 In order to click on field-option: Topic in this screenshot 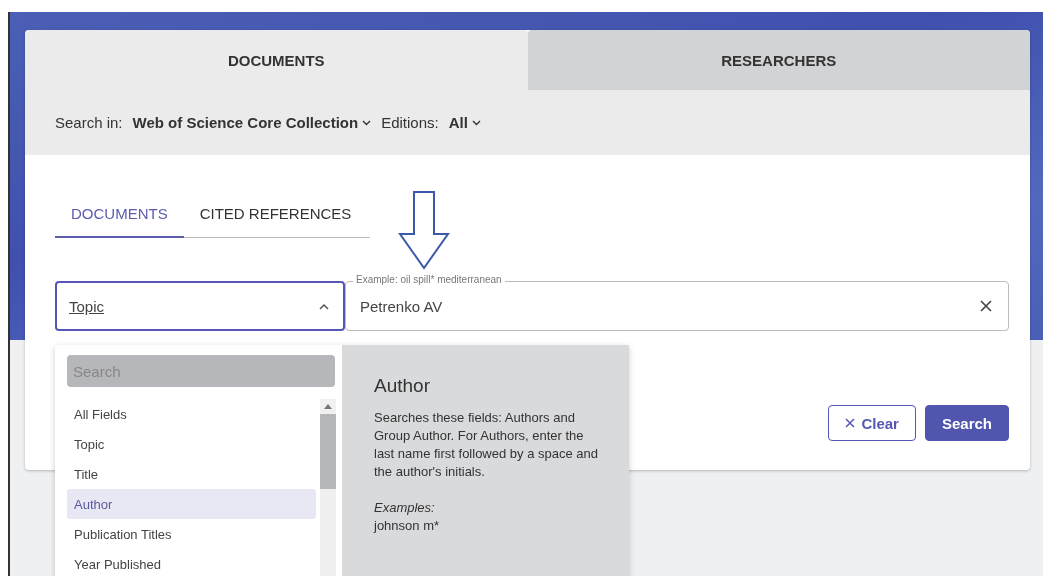, I will do `click(191, 444)`.